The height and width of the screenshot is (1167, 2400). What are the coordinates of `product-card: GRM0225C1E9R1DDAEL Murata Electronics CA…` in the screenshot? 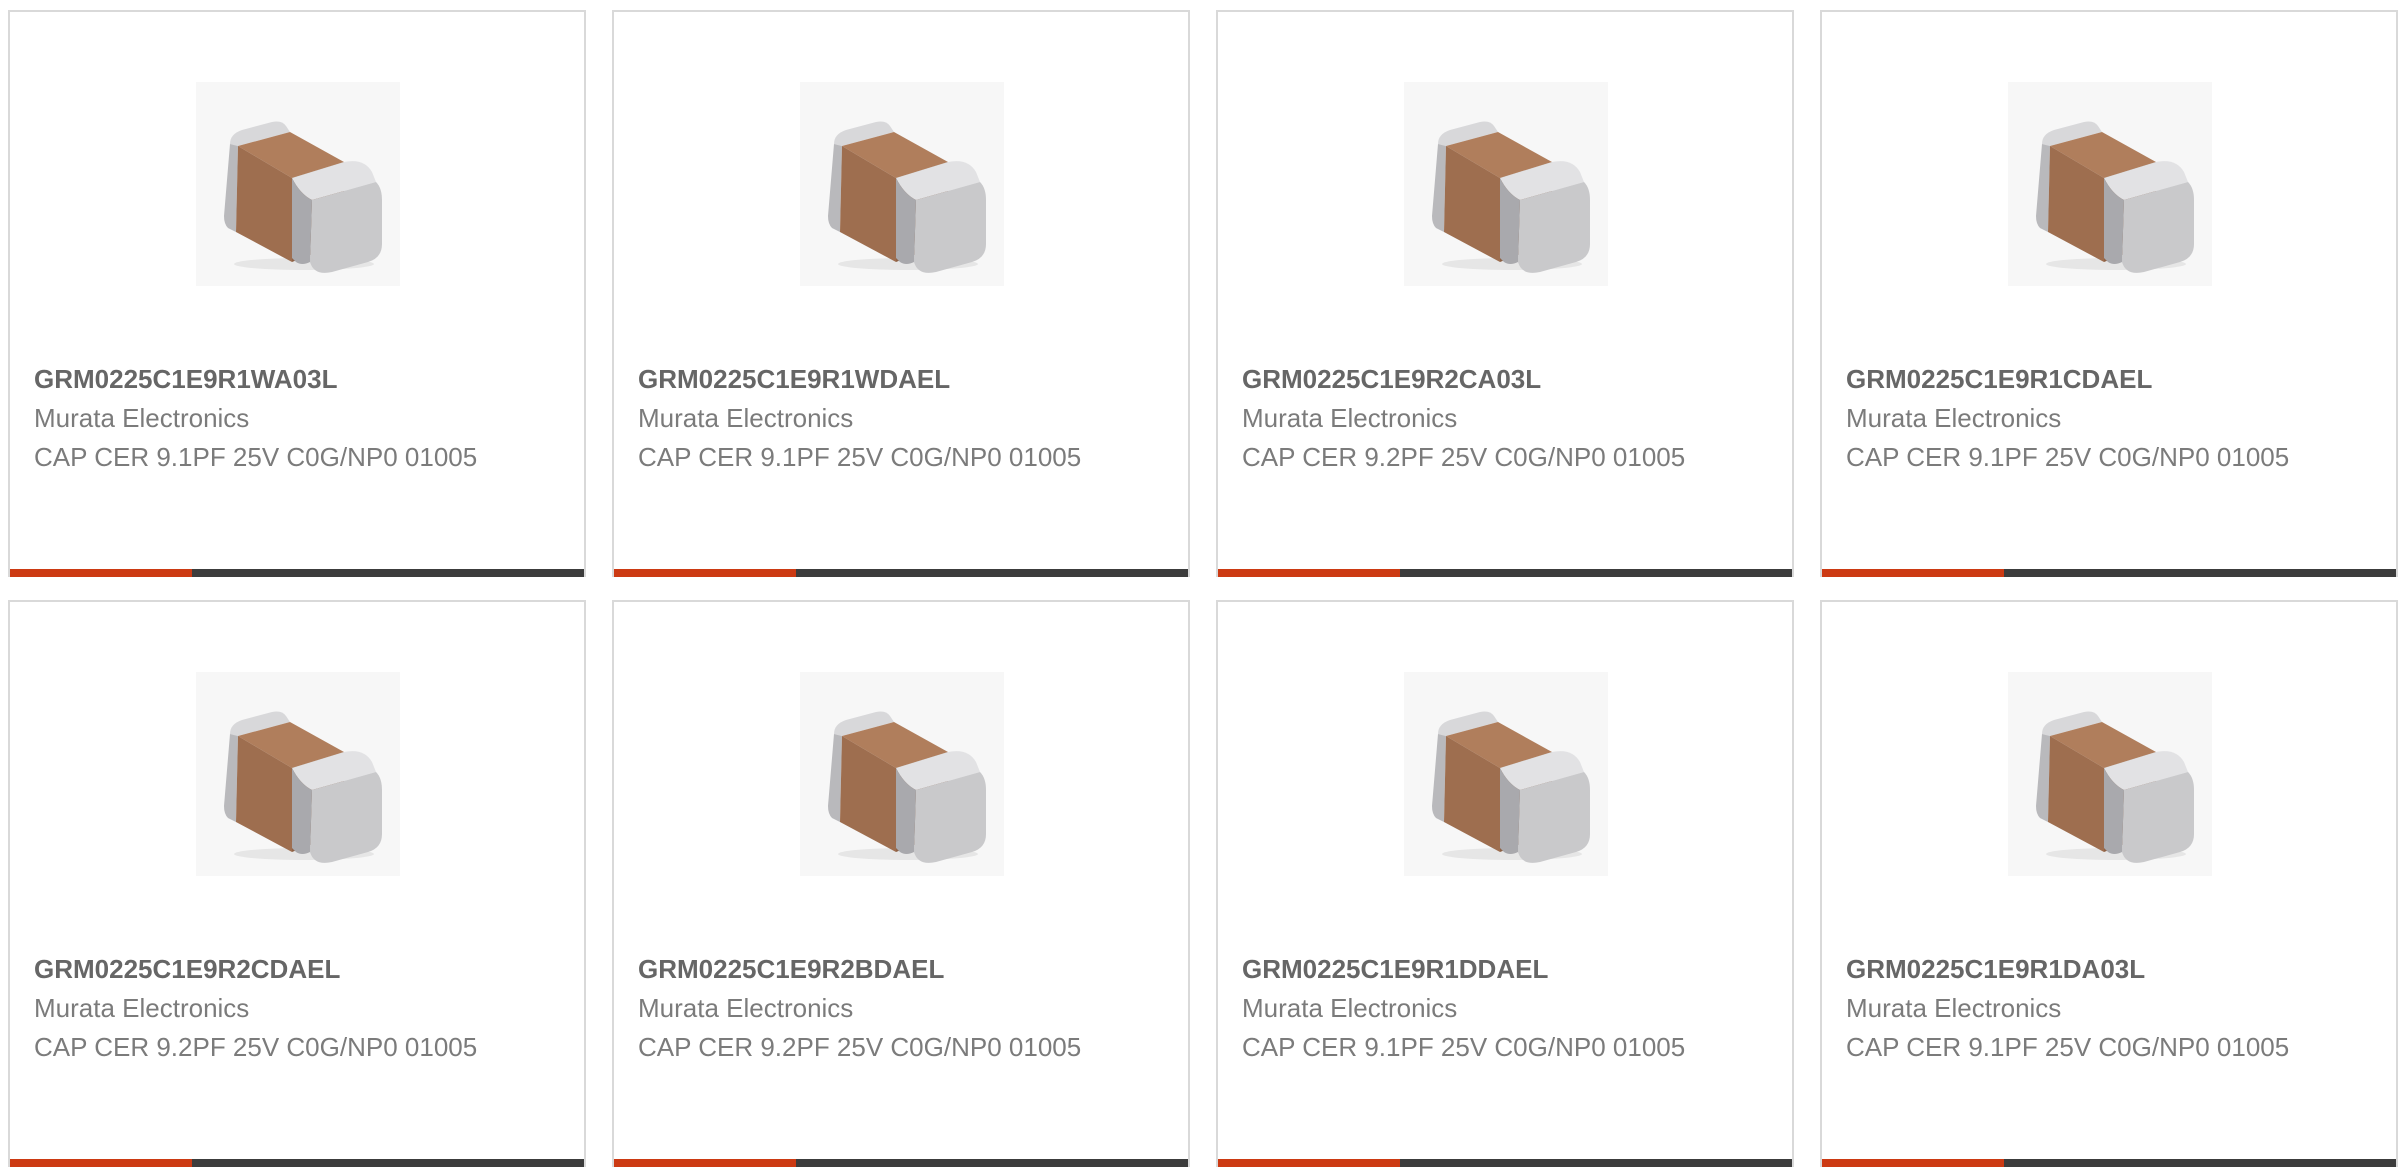 It's located at (1505, 883).